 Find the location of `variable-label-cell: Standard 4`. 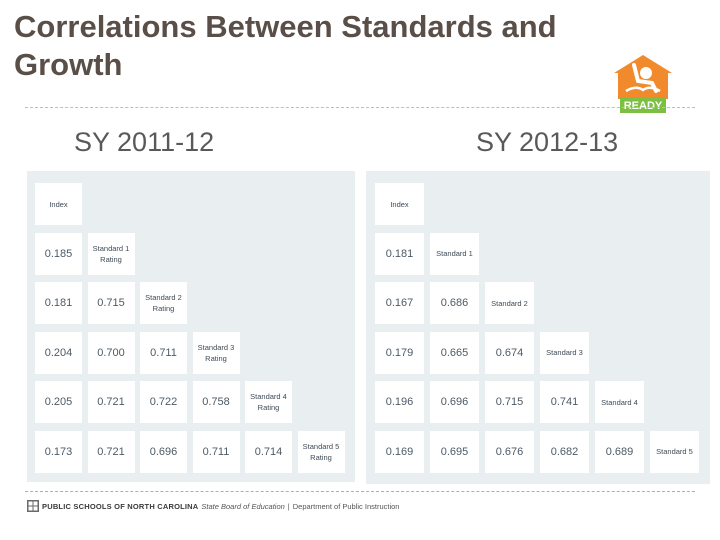

variable-label-cell: Standard 4 is located at coordinates (619, 402).